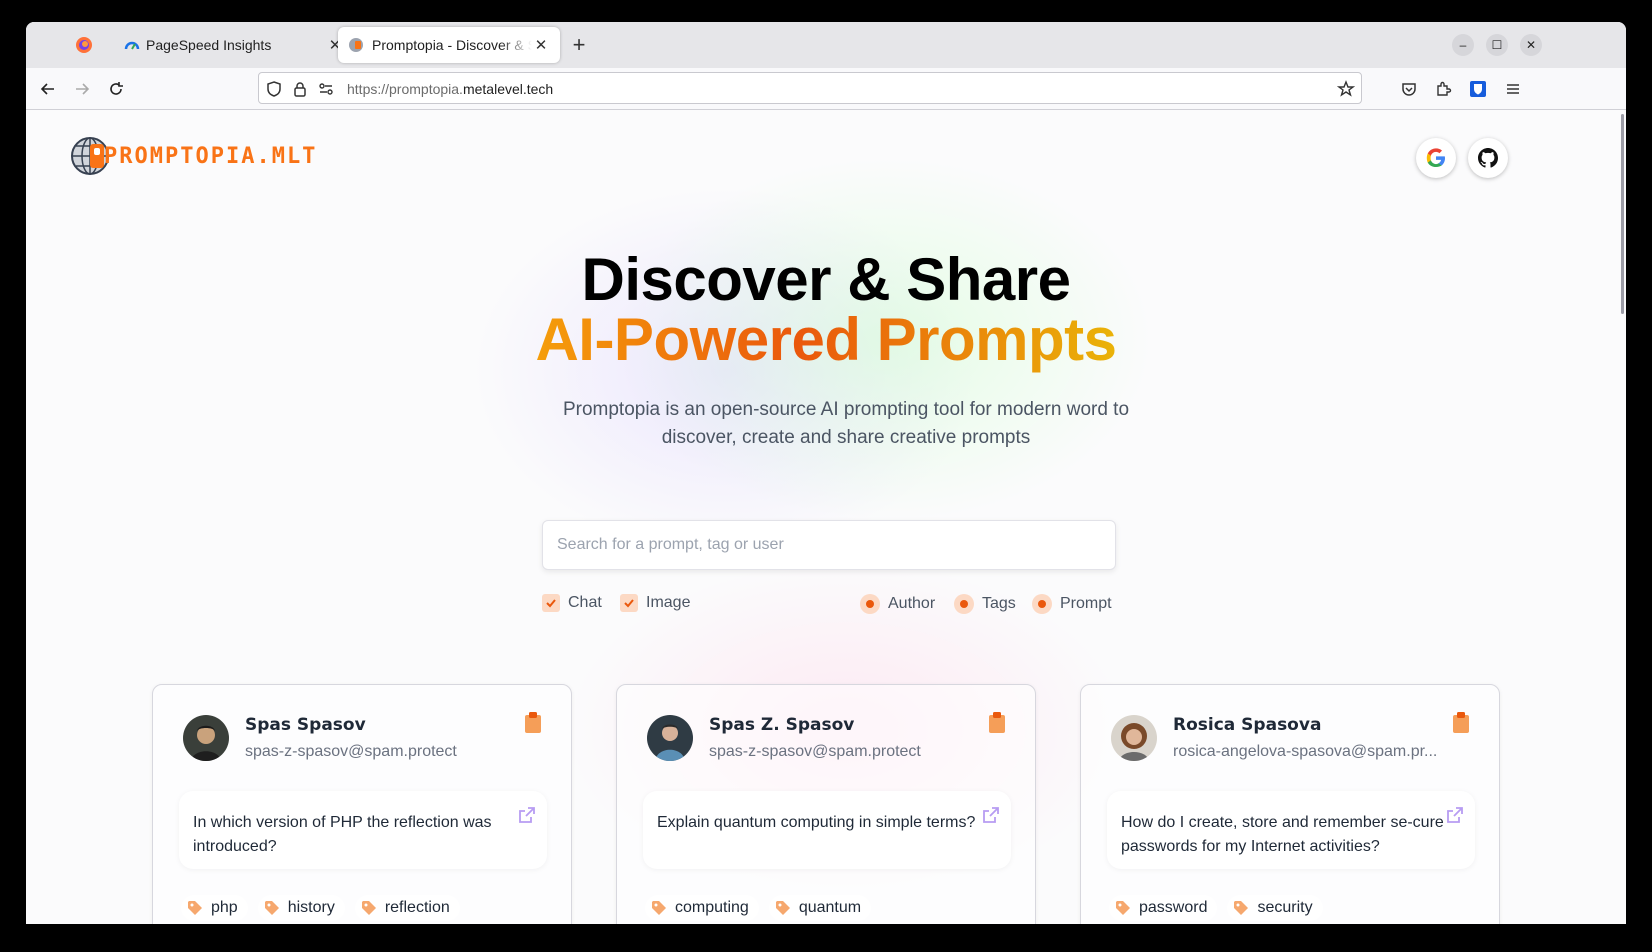  I want to click on url-bar: https://promptopia.metalevel.tech, so click(810, 88).